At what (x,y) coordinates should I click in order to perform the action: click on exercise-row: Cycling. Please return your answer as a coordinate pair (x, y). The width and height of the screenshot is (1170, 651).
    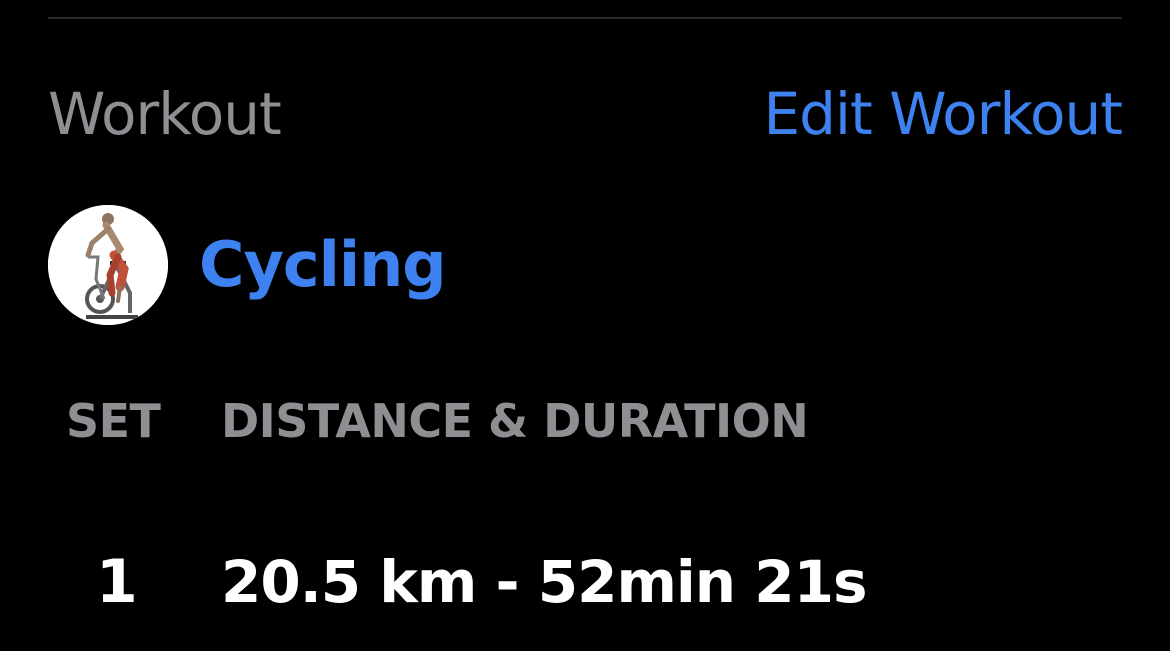
    Looking at the image, I should click on (448, 265).